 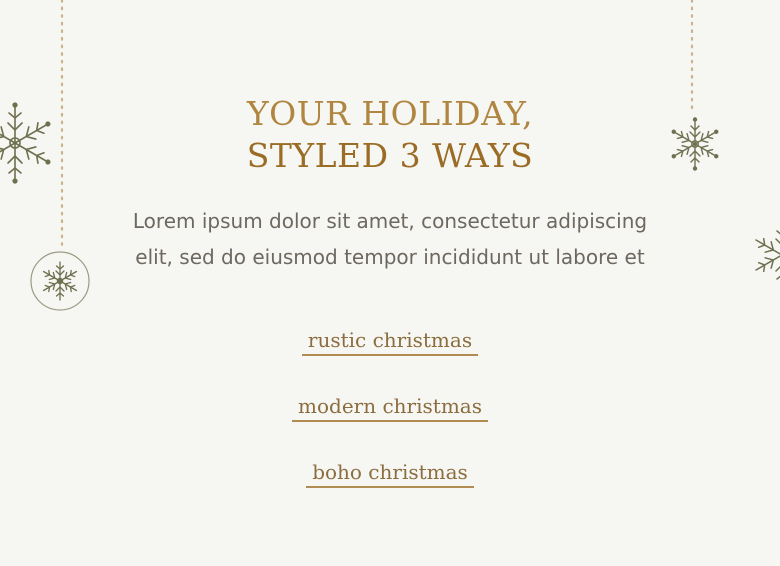 I want to click on style-option-boho: boho christmas, so click(x=390, y=473).